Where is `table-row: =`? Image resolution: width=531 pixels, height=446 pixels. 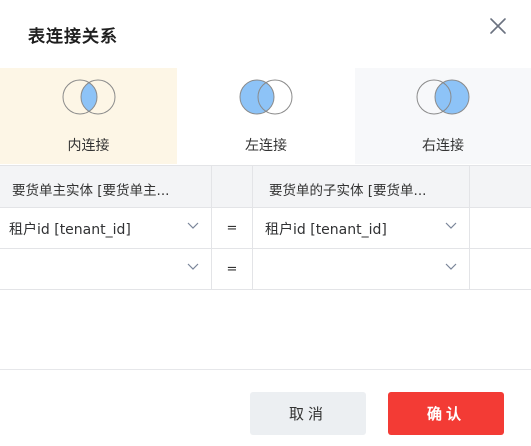 table-row: = is located at coordinates (265, 269).